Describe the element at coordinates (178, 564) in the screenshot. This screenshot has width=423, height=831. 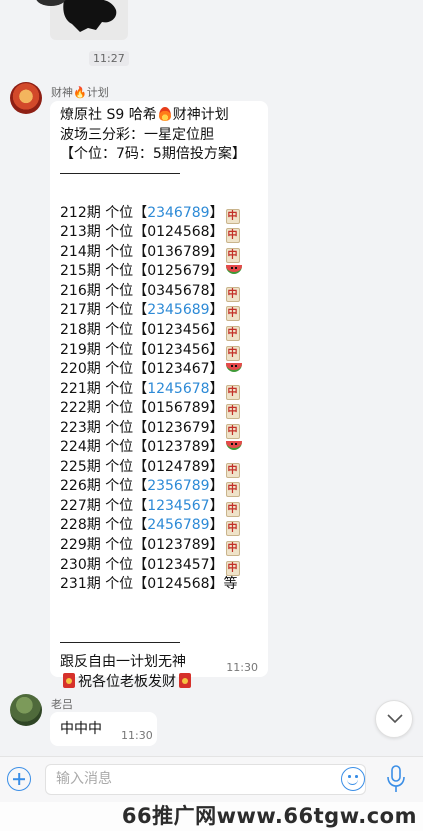
I see `code-text: 0123457` at that location.